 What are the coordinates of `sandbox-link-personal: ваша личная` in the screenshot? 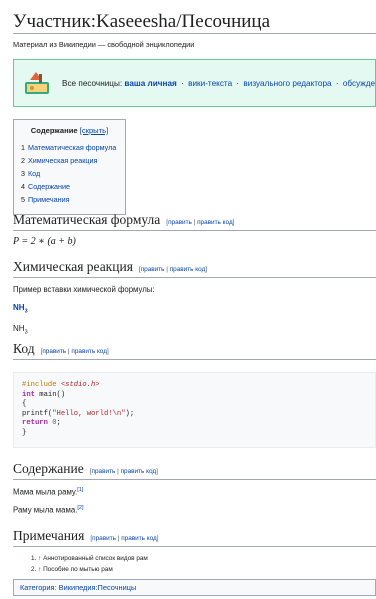 It's located at (150, 83).